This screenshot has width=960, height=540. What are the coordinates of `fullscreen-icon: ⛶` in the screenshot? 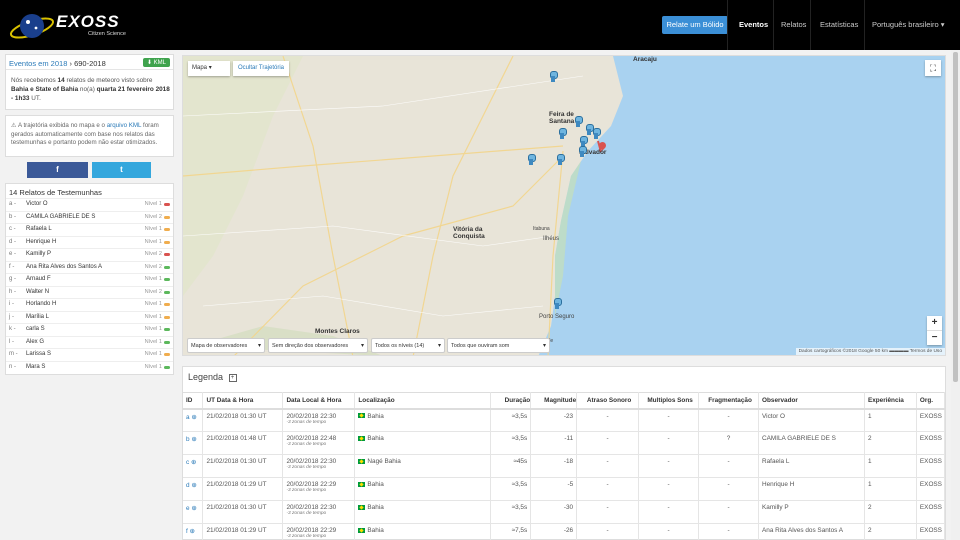 It's located at (933, 68).